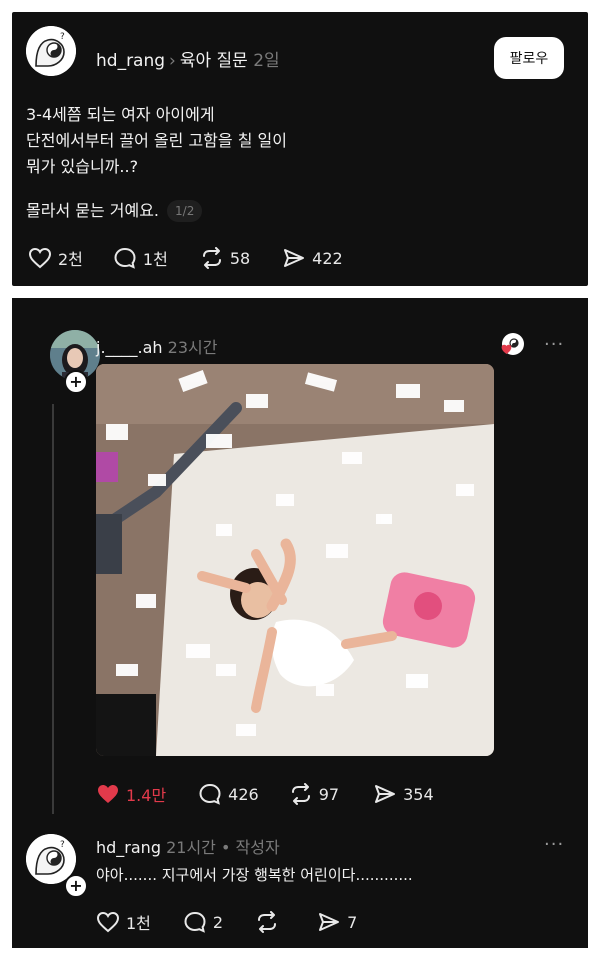 The image size is (600, 960). What do you see at coordinates (123, 922) in the screenshot?
I see `like-button: 1천` at bounding box center [123, 922].